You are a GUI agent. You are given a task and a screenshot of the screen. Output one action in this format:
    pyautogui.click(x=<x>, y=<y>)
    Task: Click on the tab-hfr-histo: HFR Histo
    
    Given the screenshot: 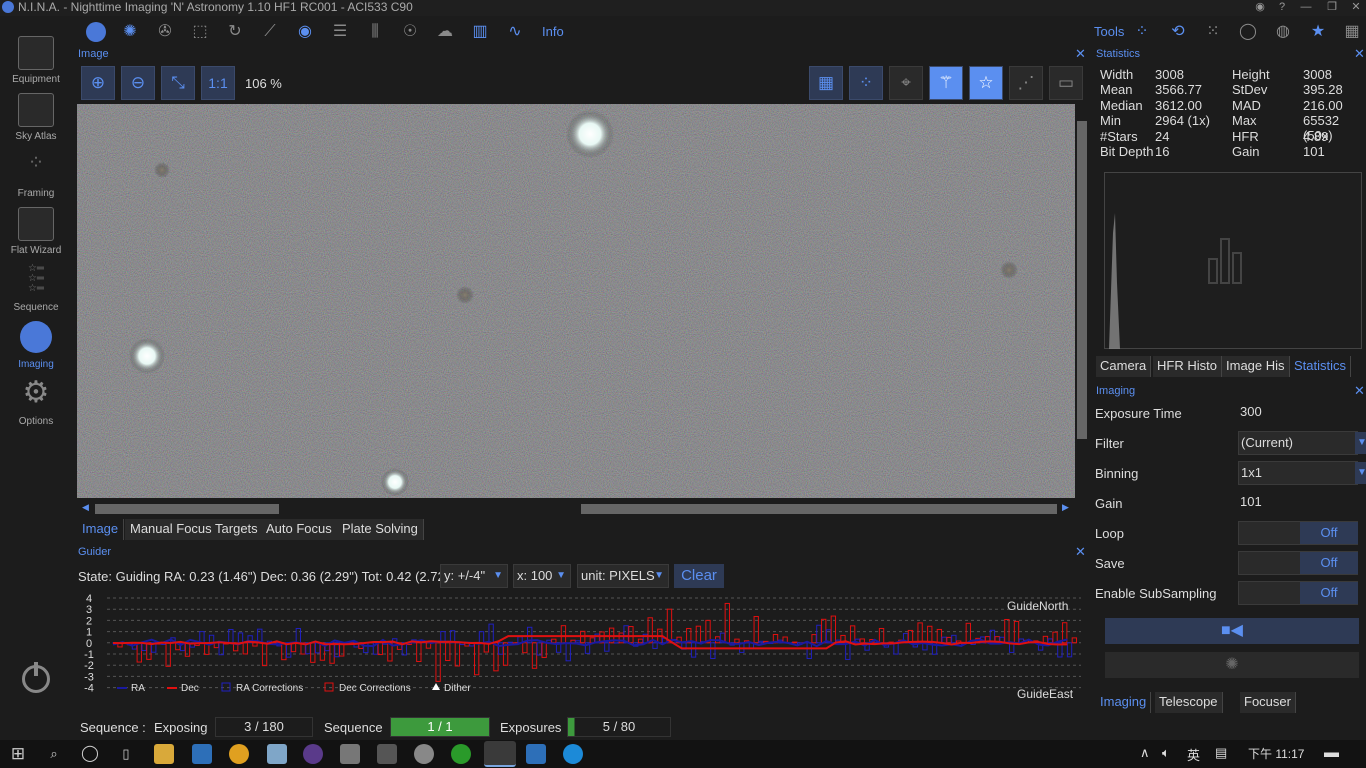 What is the action you would take?
    pyautogui.click(x=1187, y=366)
    